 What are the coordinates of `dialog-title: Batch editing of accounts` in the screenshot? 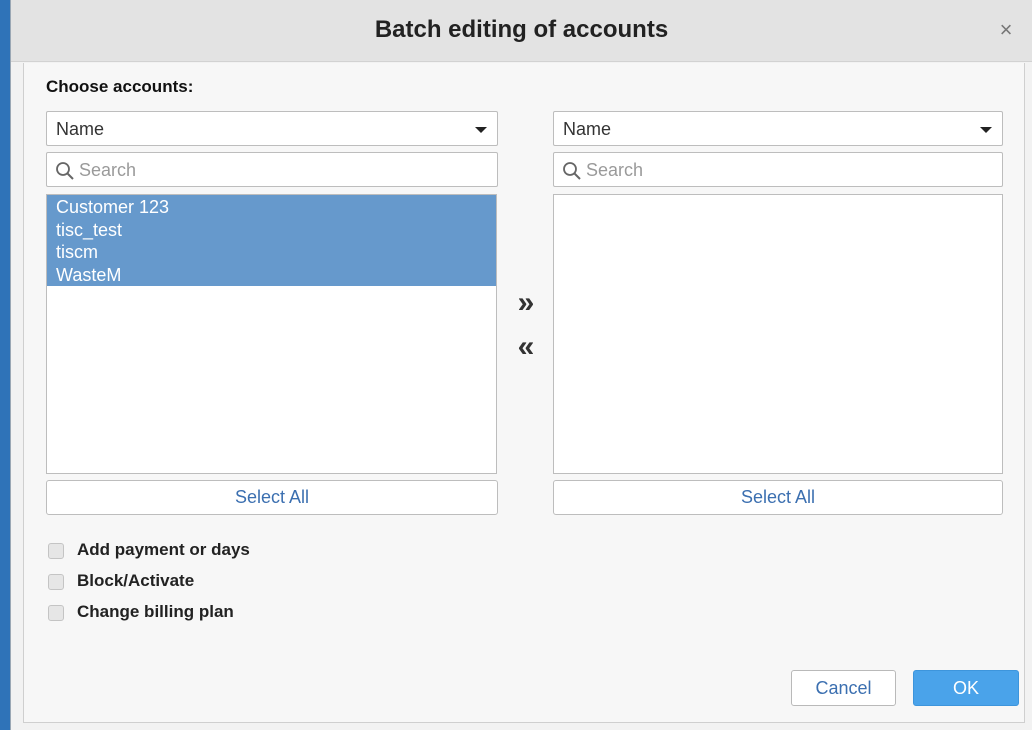 It's located at (521, 29).